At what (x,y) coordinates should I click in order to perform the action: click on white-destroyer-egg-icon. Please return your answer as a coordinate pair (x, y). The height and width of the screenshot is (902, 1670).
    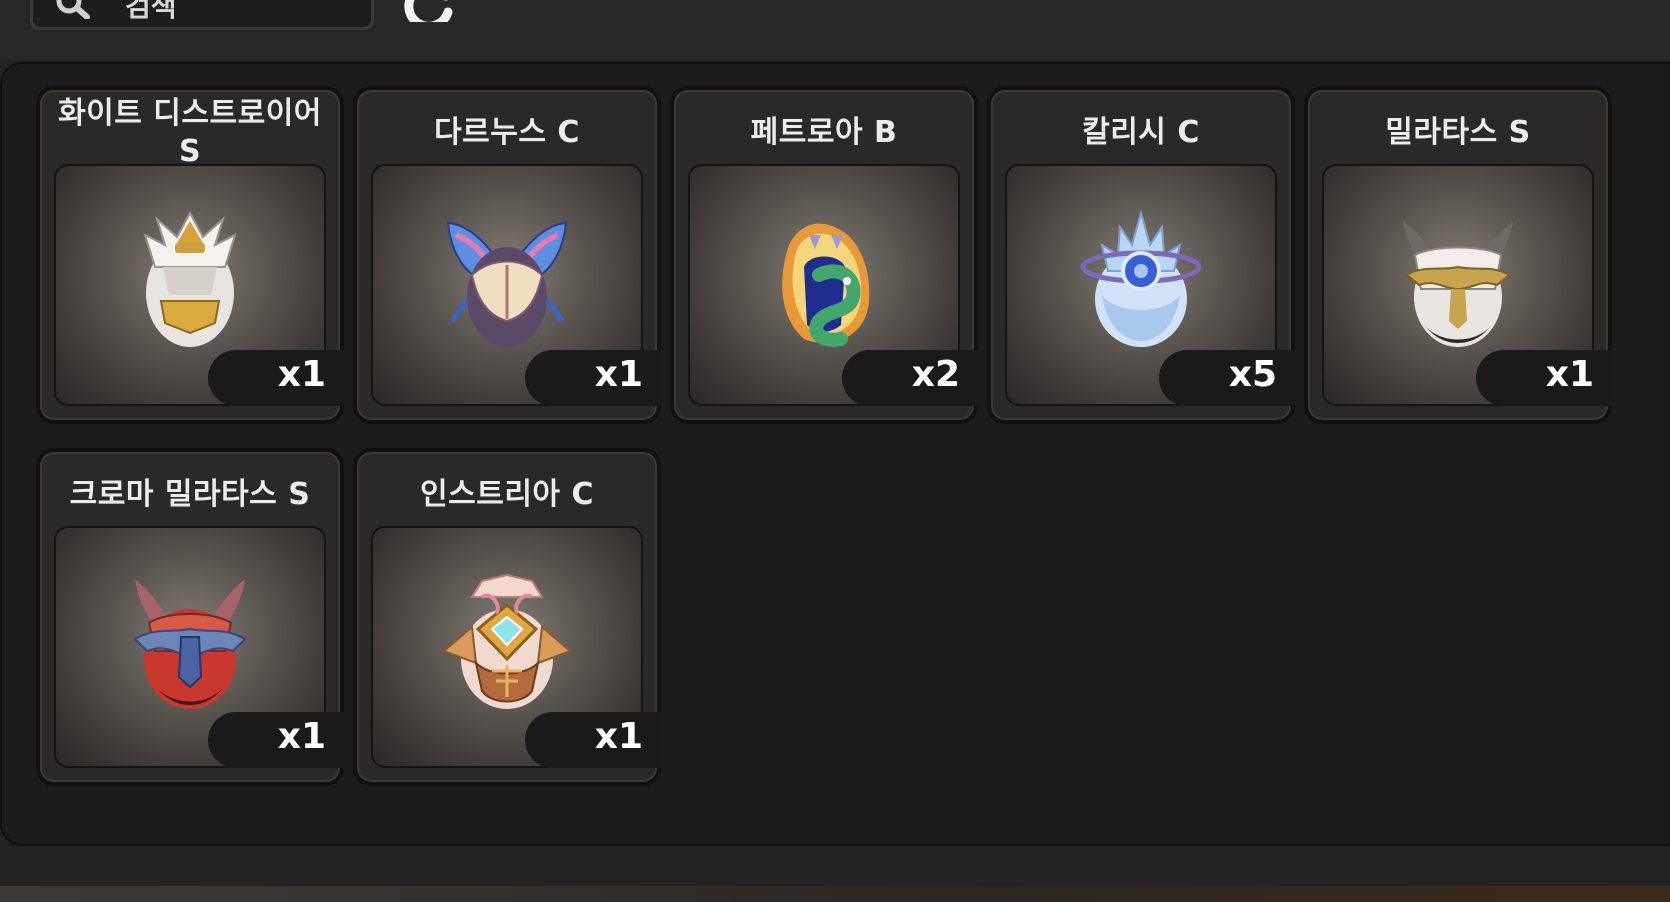
    Looking at the image, I should click on (190, 278).